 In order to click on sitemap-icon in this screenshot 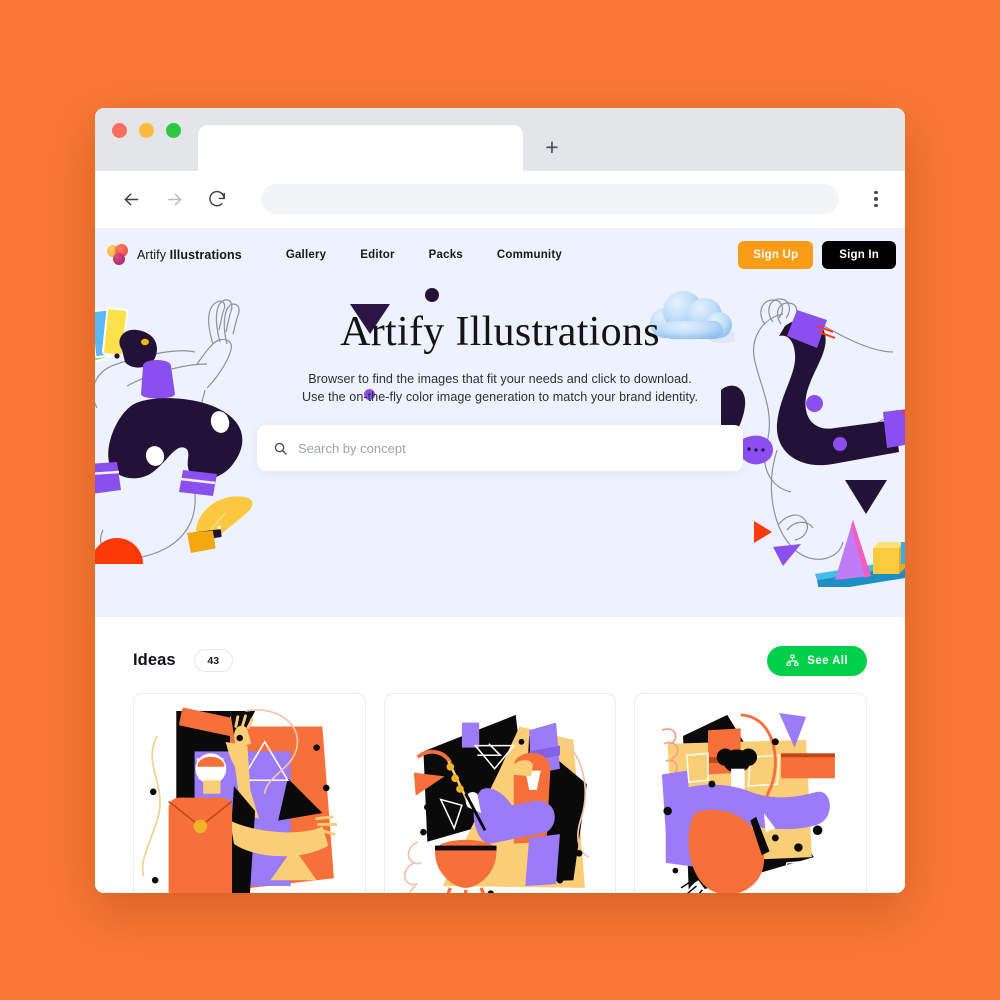, I will do `click(792, 660)`.